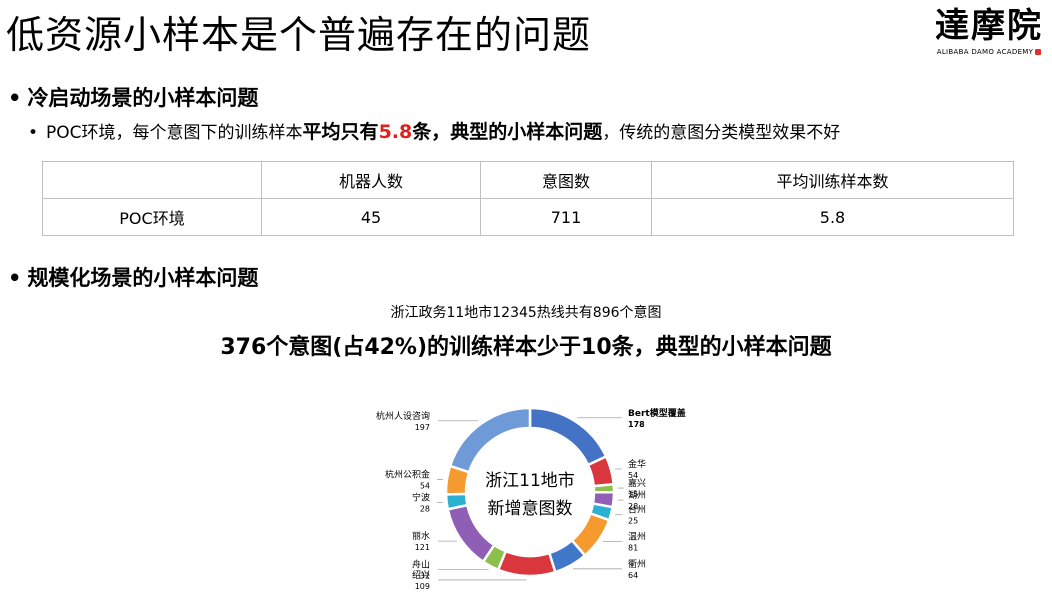  What do you see at coordinates (422, 427) in the screenshot?
I see `slice-value: 197` at bounding box center [422, 427].